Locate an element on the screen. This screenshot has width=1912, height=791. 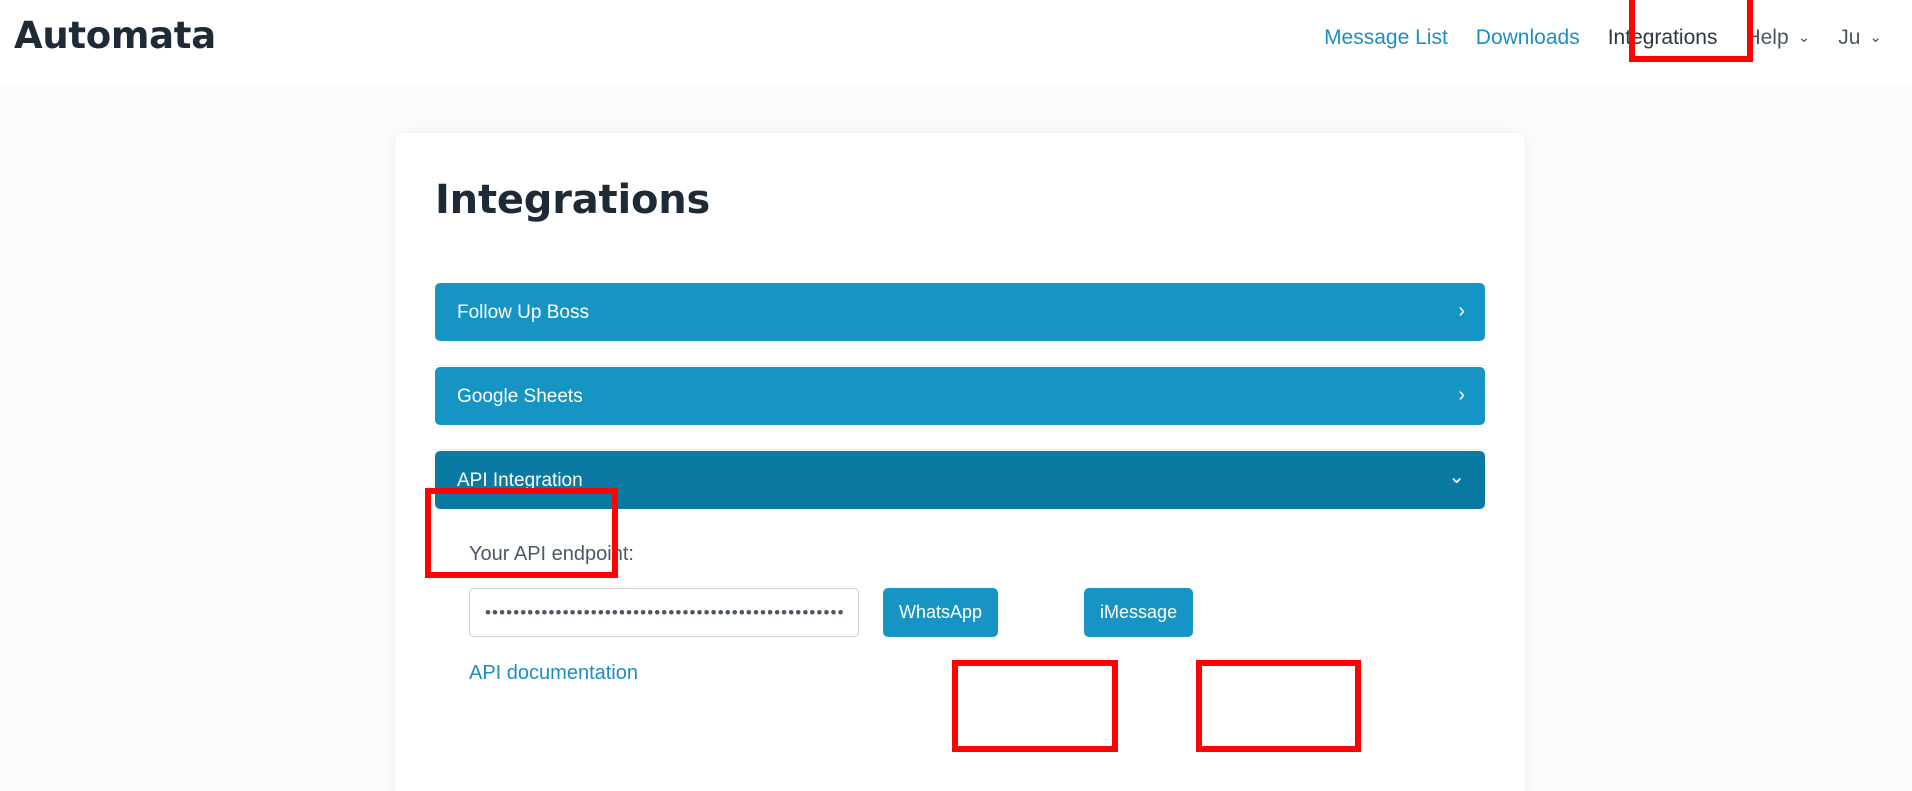
accordion-label-api-integration: API Integration is located at coordinates (520, 480).